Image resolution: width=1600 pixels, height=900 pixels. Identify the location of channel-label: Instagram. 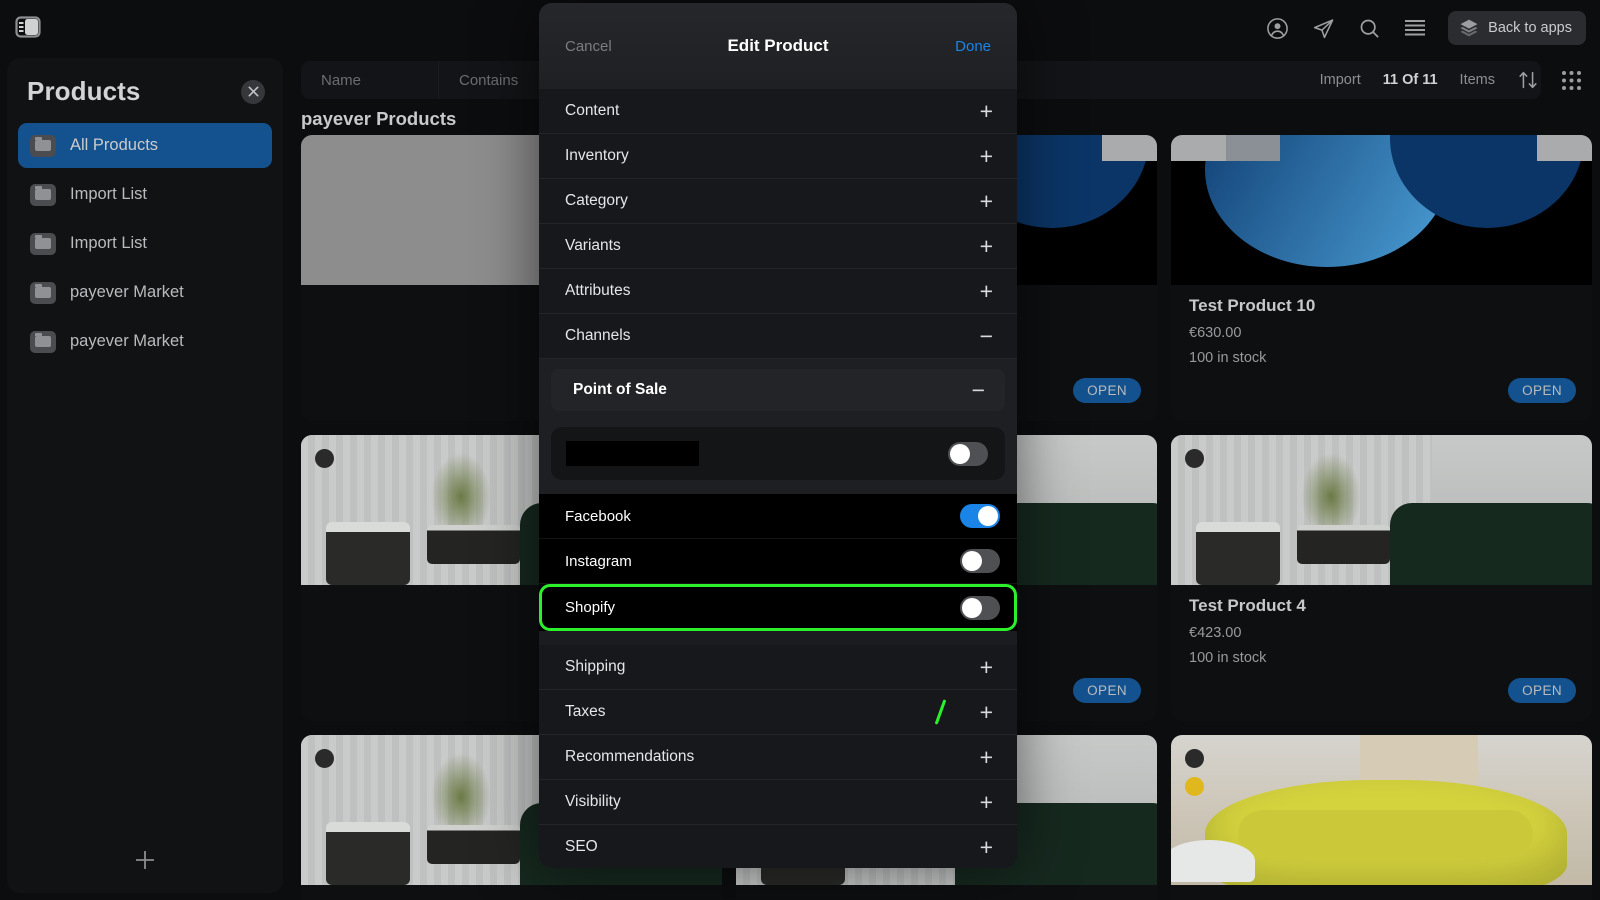
(598, 561).